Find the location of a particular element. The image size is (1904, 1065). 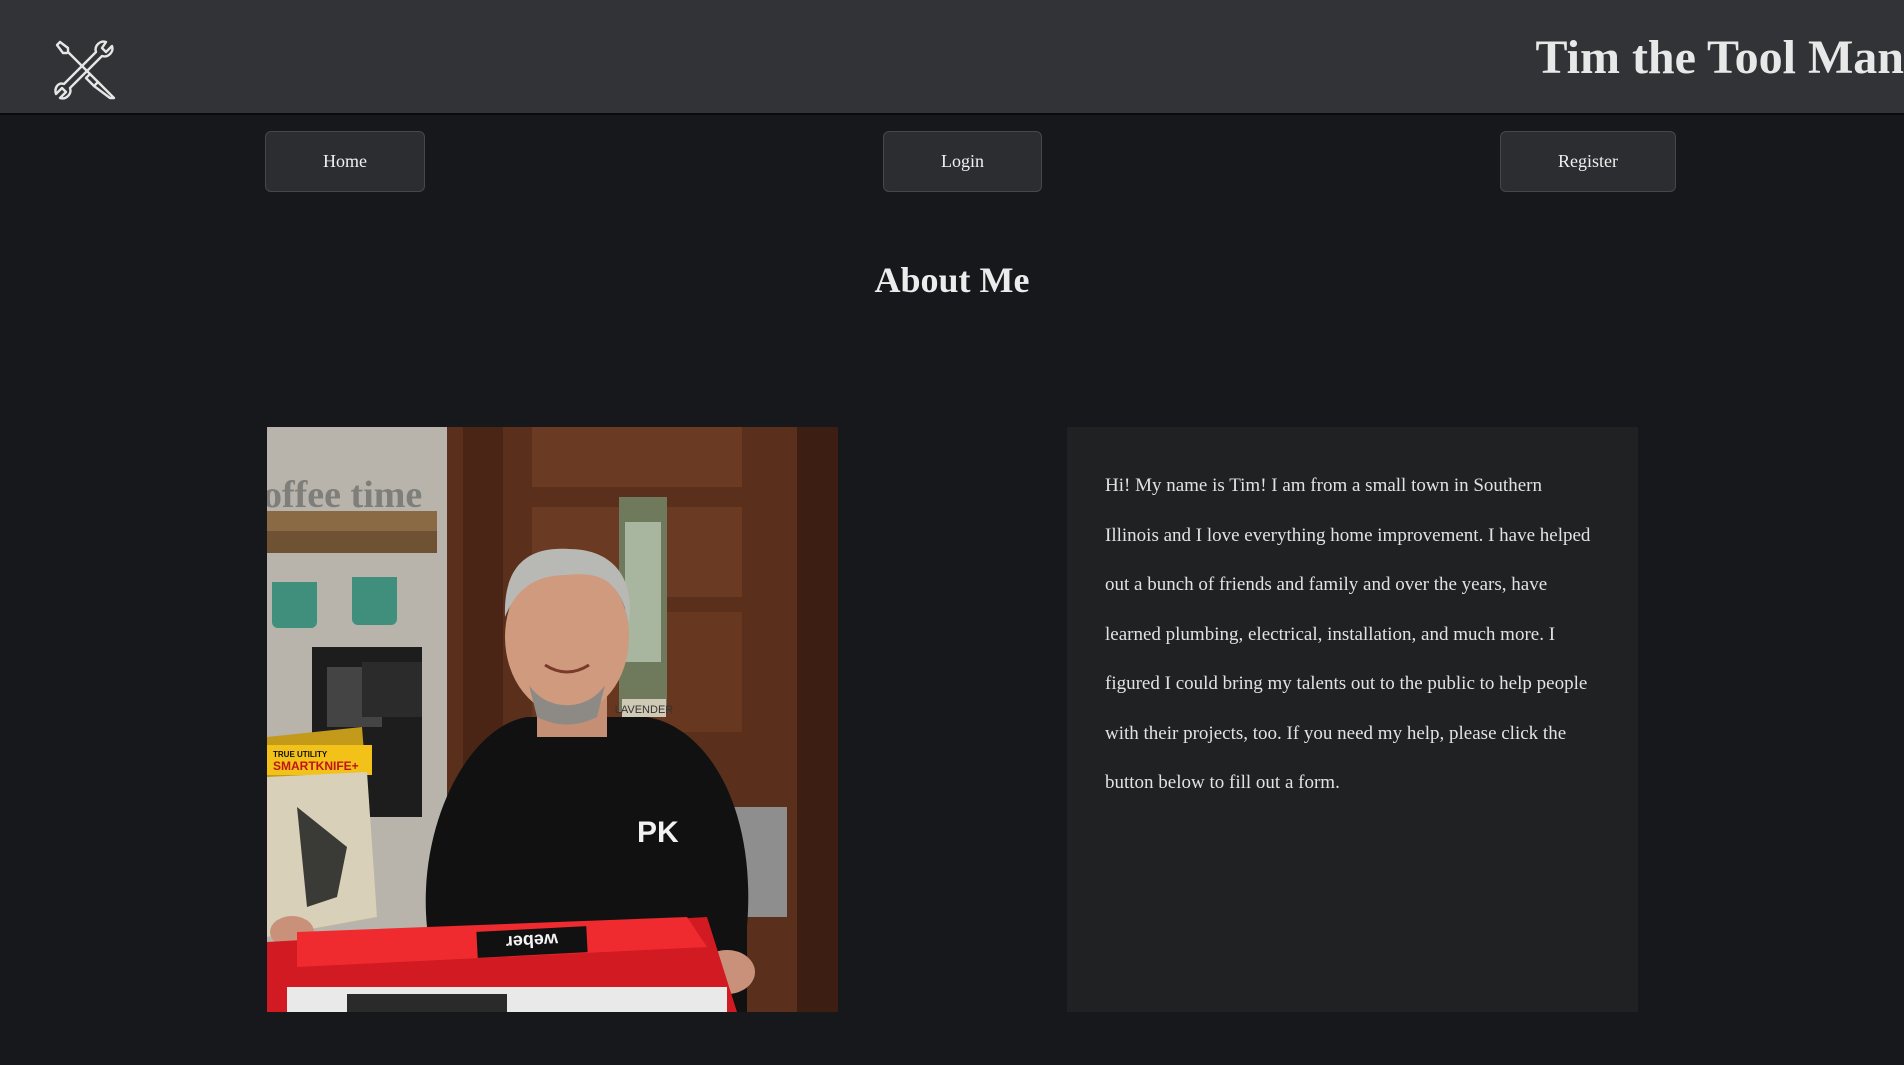

box-brand: weber is located at coordinates (532, 941).